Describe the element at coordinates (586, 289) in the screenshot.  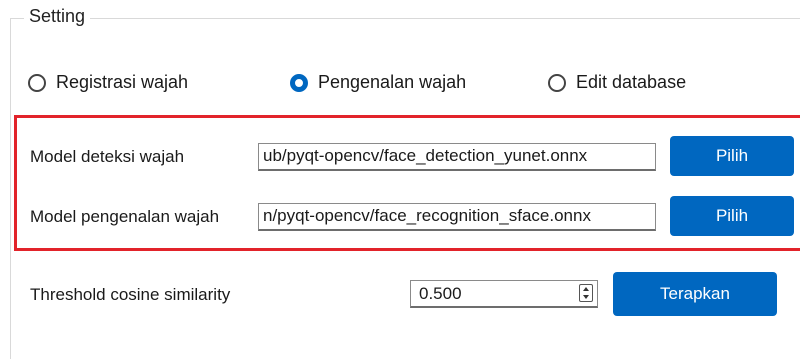
I see `arrow-up-icon` at that location.